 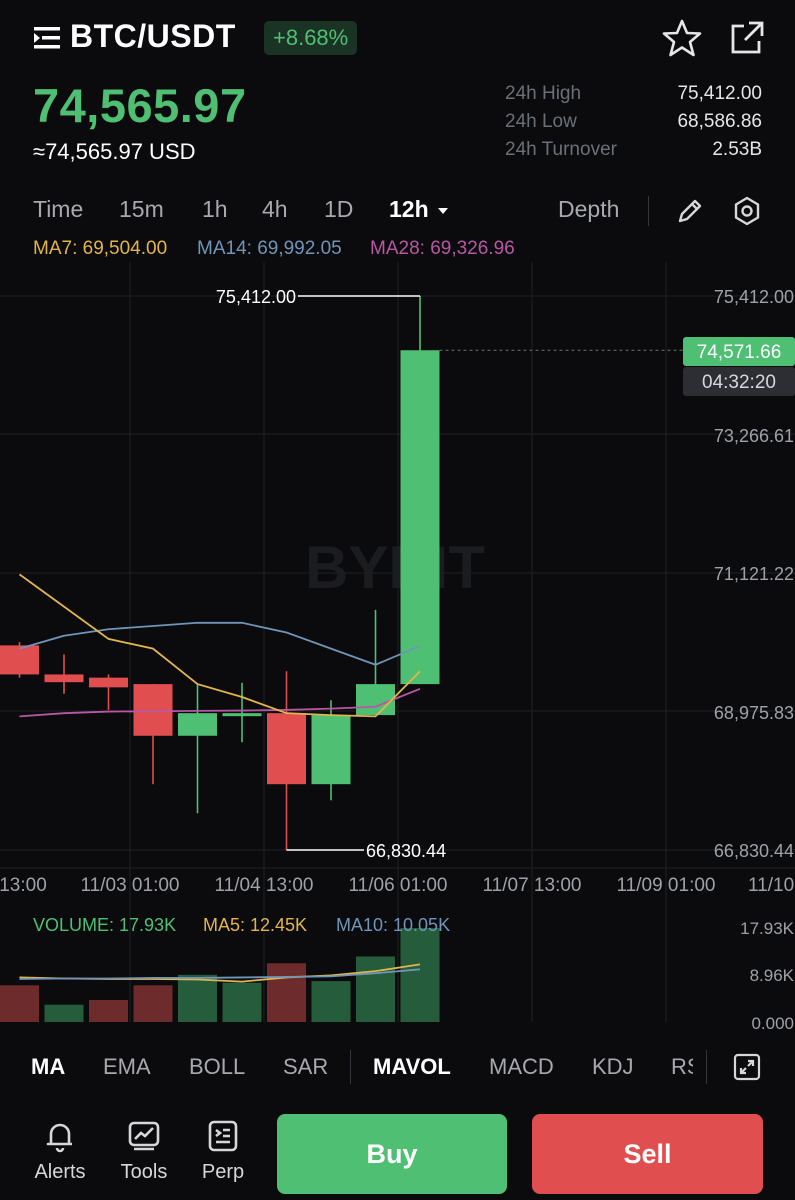 What do you see at coordinates (255, 925) in the screenshot?
I see `volume-ma5-label: MA5: 12.45K` at bounding box center [255, 925].